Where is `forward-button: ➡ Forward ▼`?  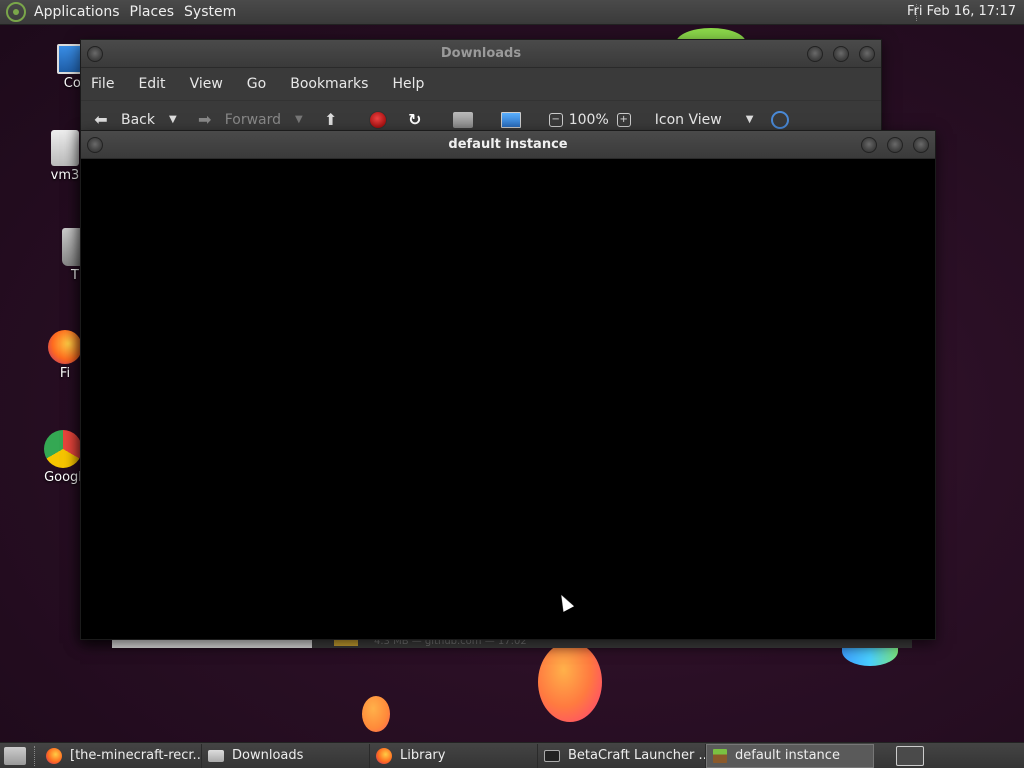 forward-button: ➡ Forward ▼ is located at coordinates (249, 120).